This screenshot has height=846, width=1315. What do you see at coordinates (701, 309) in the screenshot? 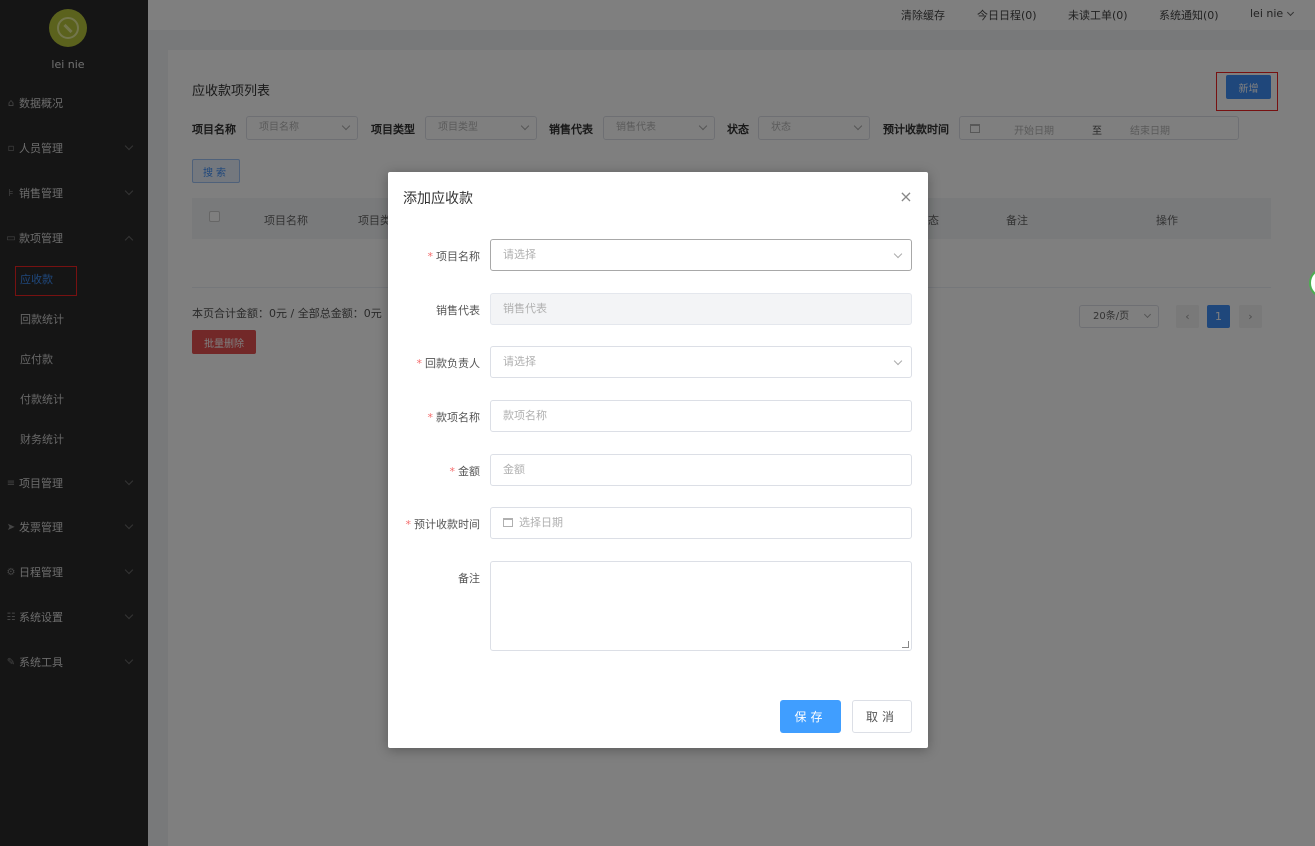
I see `sales-rep-field: 销售代表` at bounding box center [701, 309].